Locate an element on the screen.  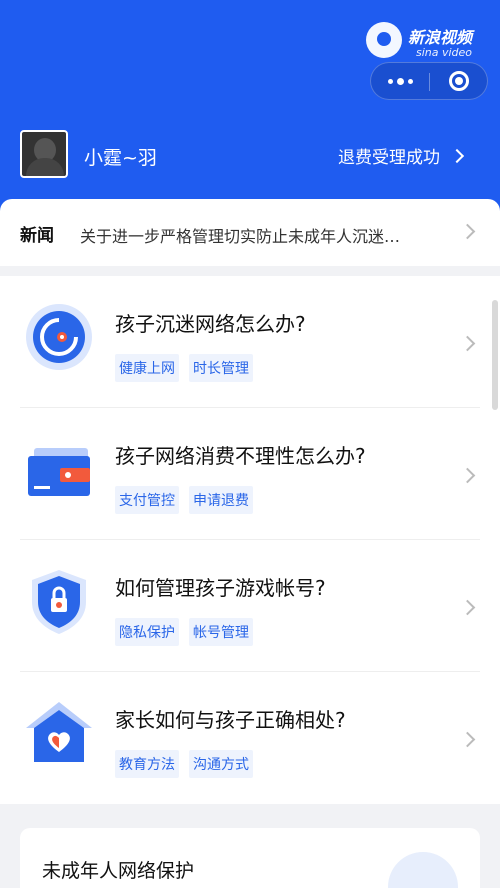
tag-list: 教育方法 沟通方式 is located at coordinates (184, 764).